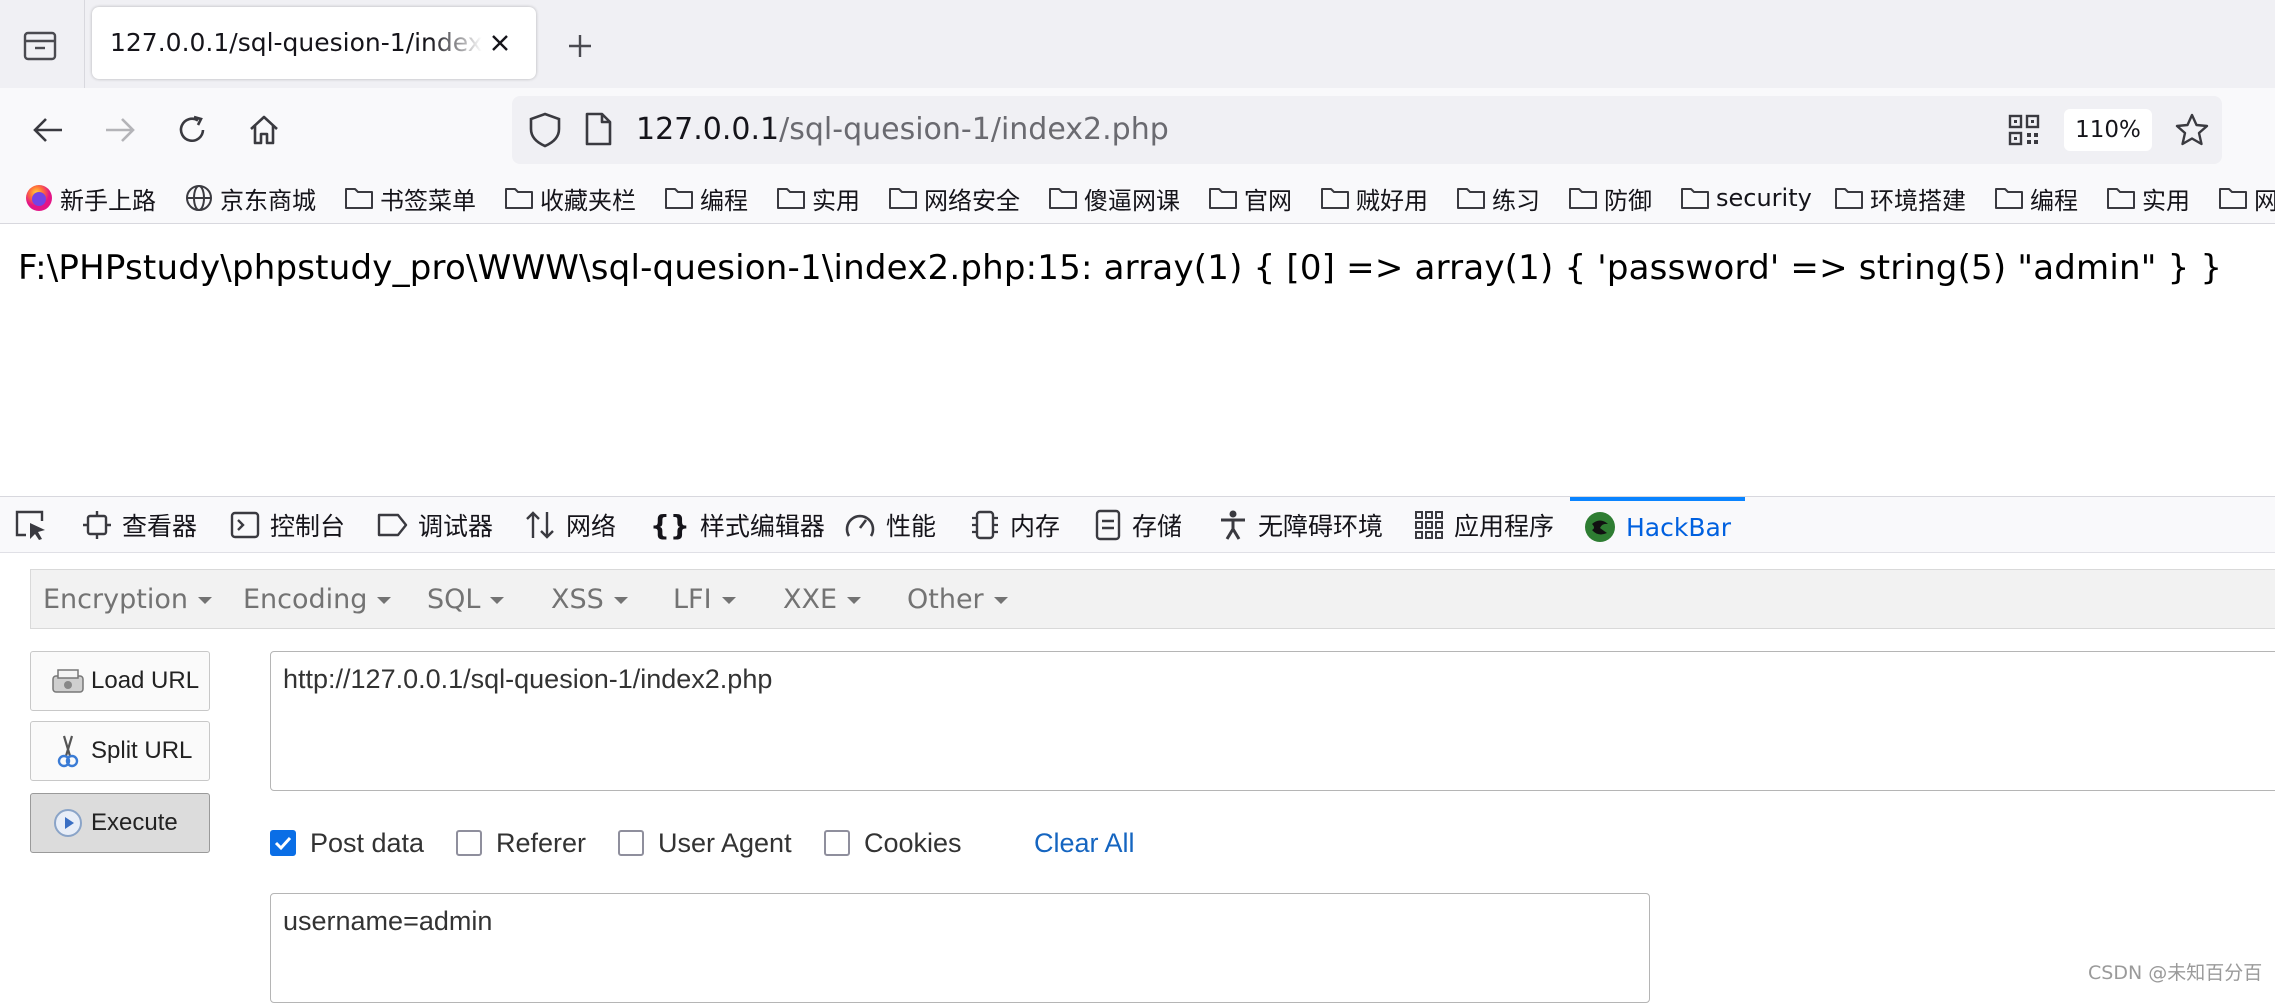  Describe the element at coordinates (1374, 198) in the screenshot. I see `bookmark-folder: 贼好用` at that location.